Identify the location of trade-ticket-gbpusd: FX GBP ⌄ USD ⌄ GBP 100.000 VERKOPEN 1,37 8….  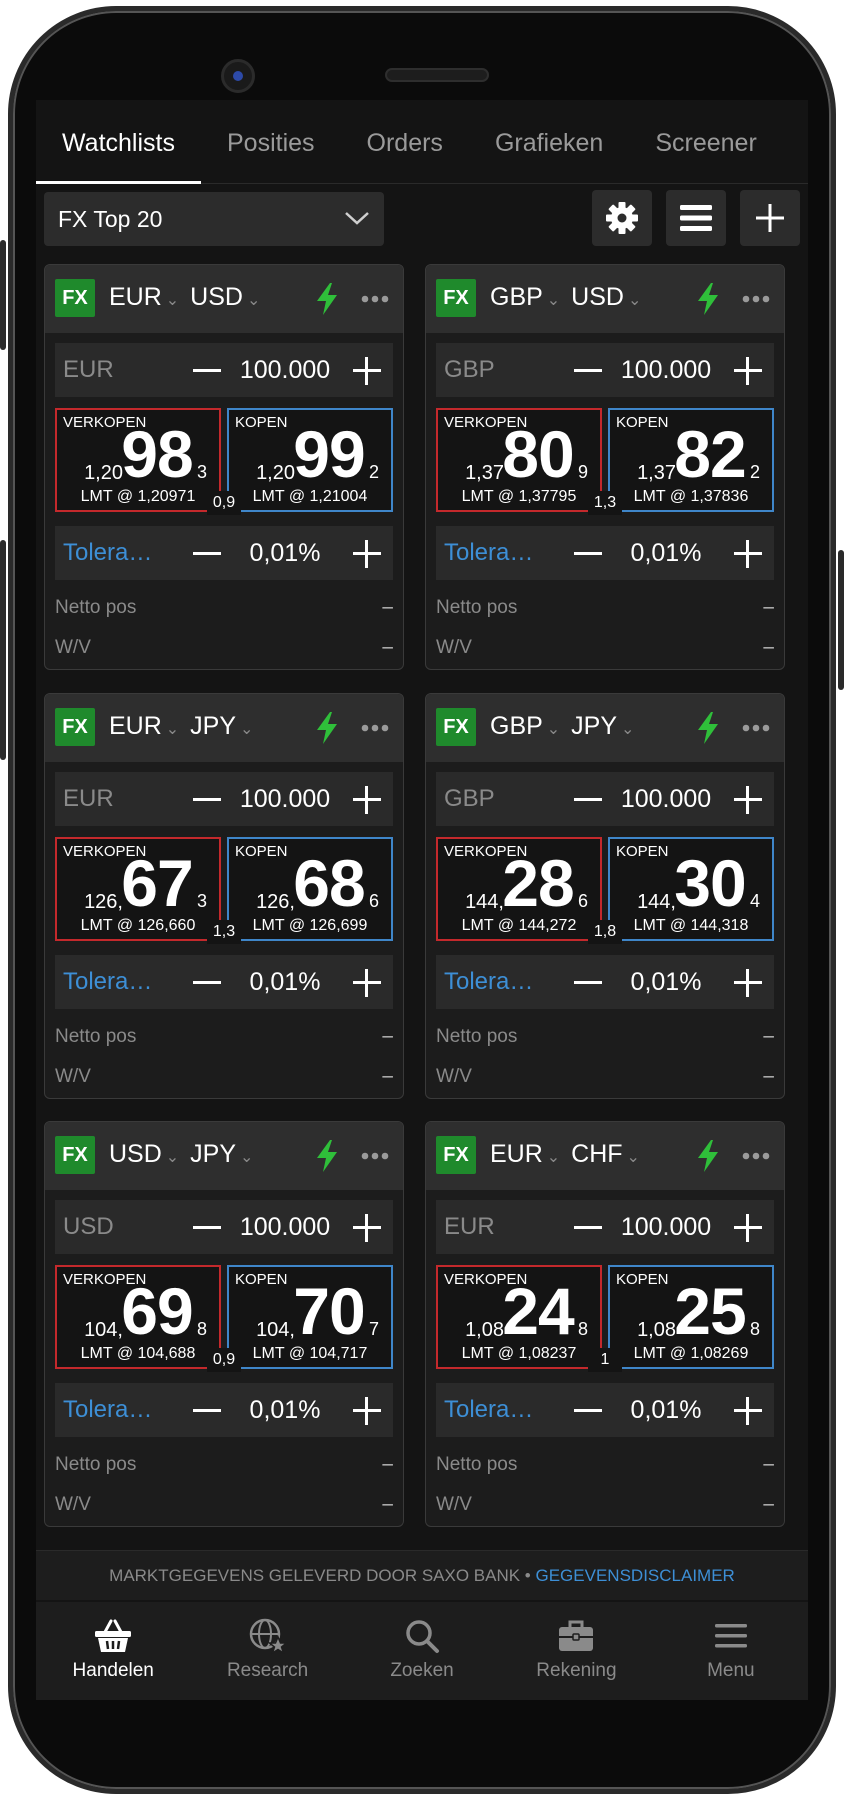
(605, 467).